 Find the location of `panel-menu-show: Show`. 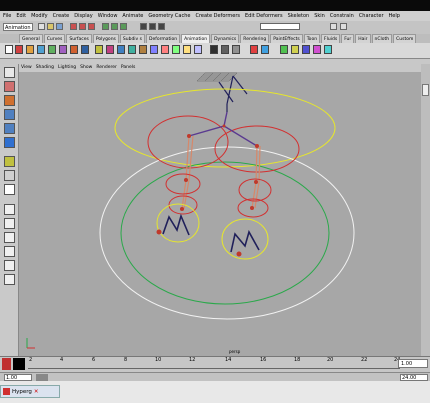

panel-menu-show: Show is located at coordinates (86, 68).